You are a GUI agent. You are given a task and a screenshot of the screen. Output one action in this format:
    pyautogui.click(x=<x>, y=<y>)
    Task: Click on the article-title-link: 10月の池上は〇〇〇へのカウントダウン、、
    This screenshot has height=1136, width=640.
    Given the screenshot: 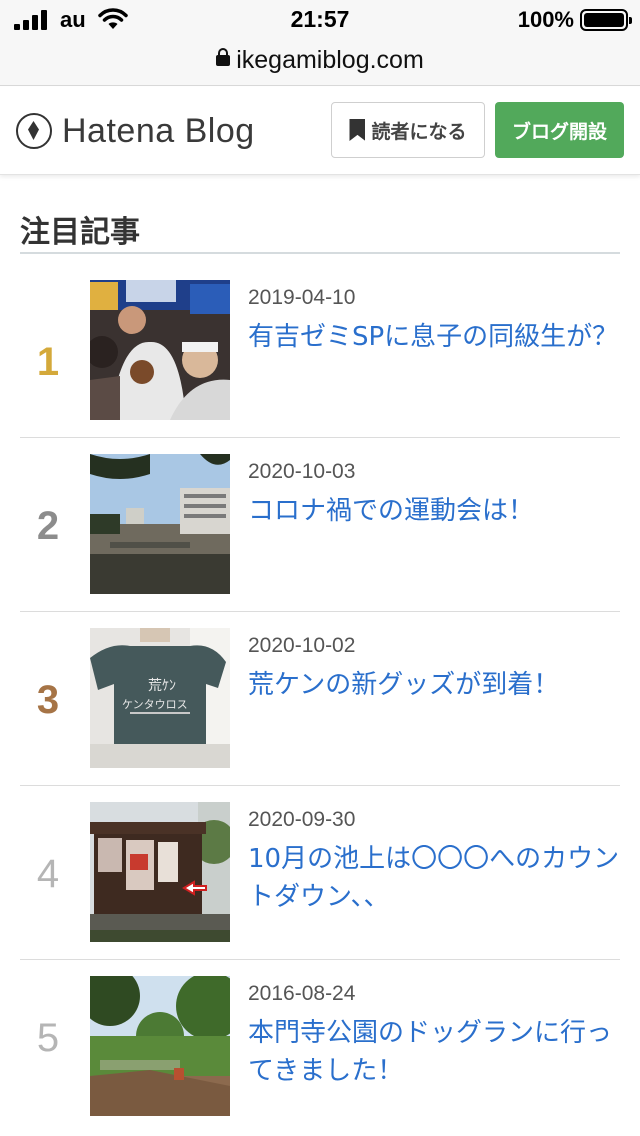 What is the action you would take?
    pyautogui.click(x=434, y=878)
    